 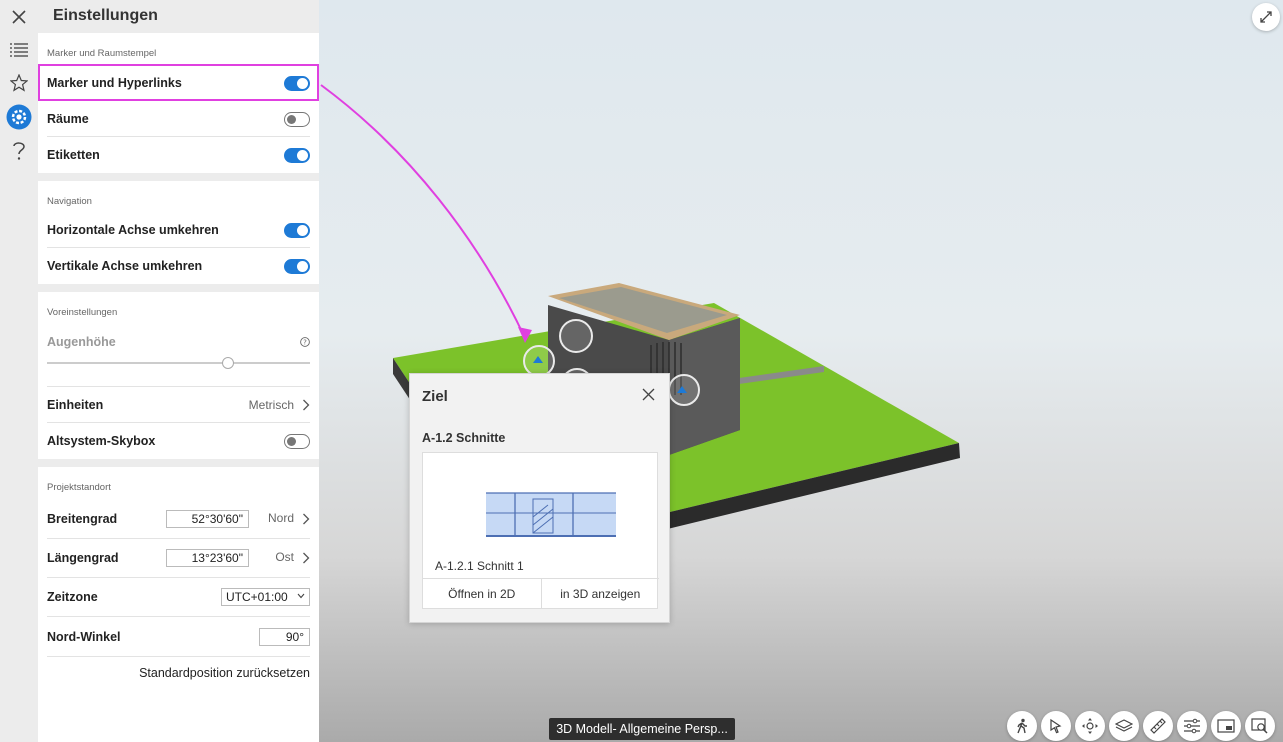 I want to click on section-label-navigation: Navigation, so click(x=69, y=201).